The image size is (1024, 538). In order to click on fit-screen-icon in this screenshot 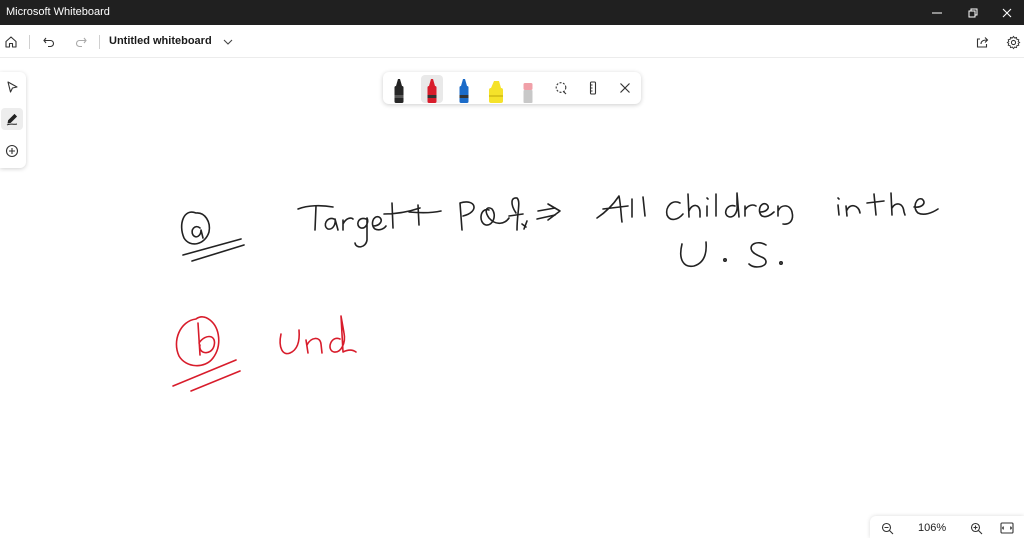, I will do `click(1007, 528)`.